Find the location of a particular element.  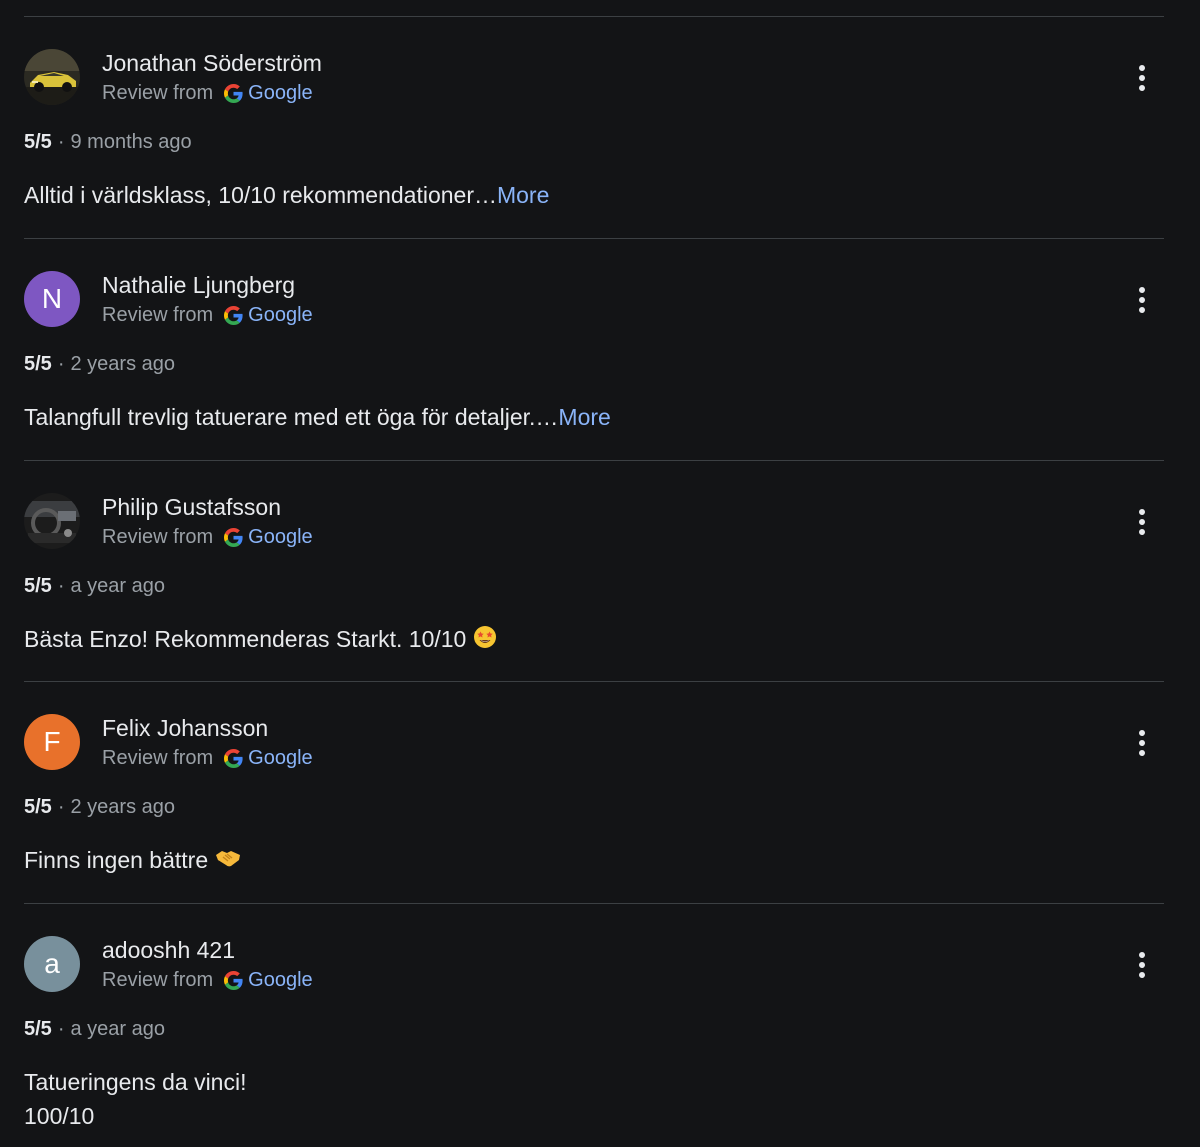

review-text-line: Tatueringens da vinci! is located at coordinates (135, 1082).